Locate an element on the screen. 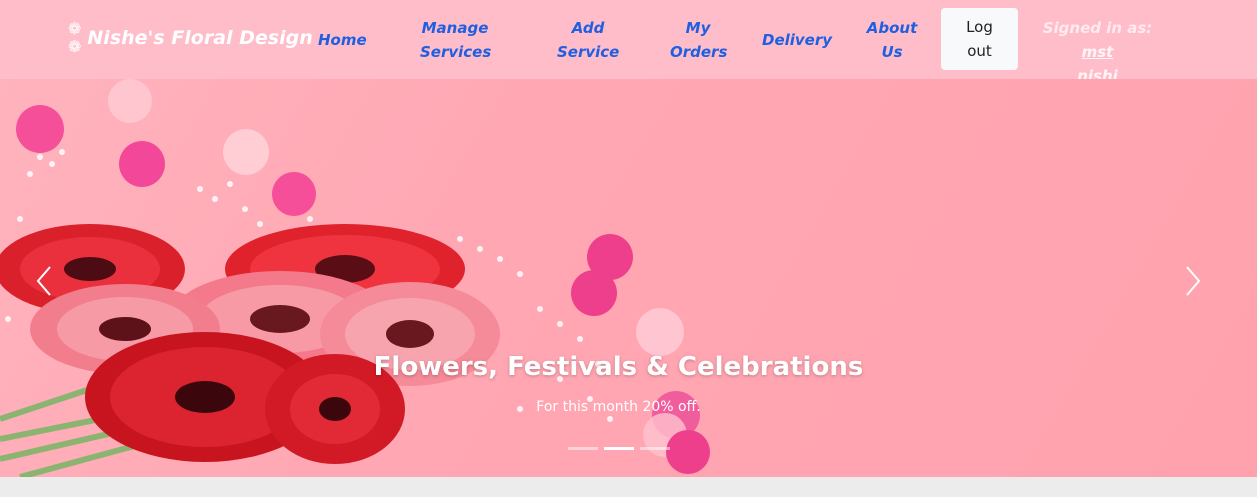  signed-in-status: Signed in as: mst nishi is located at coordinates (1097, 52).